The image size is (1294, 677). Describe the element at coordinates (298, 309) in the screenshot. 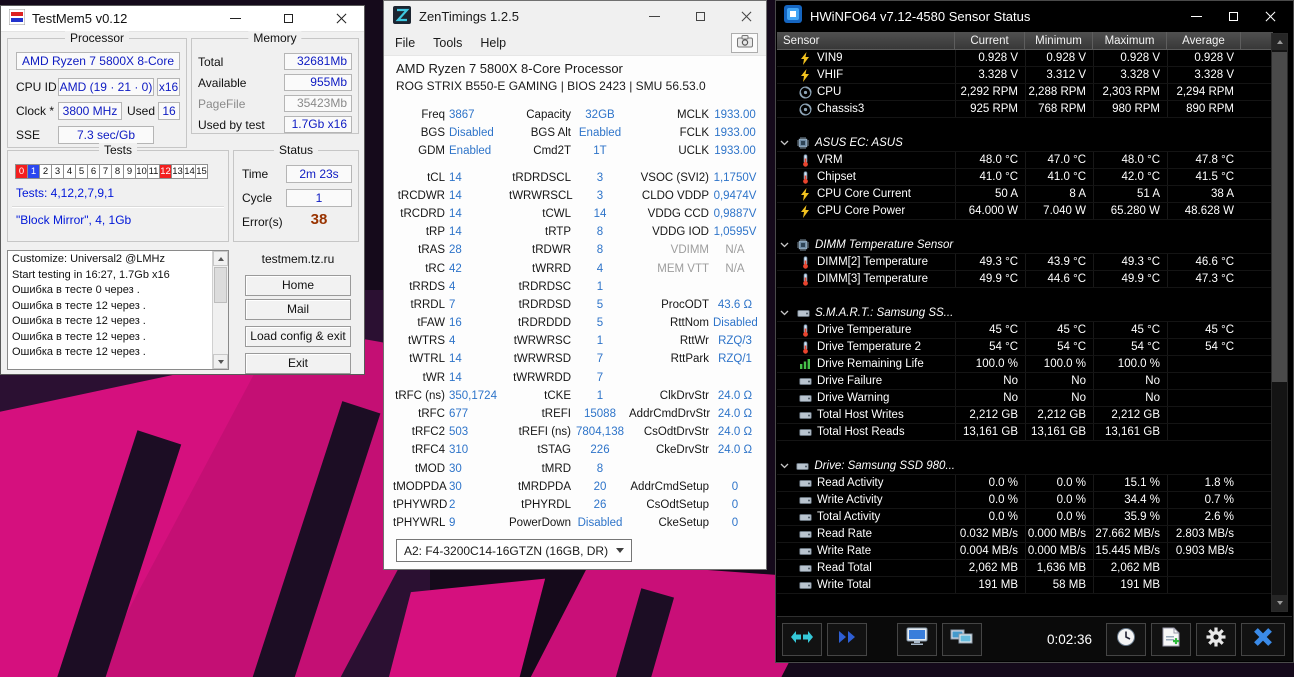

I see `mail-button: Mail` at that location.